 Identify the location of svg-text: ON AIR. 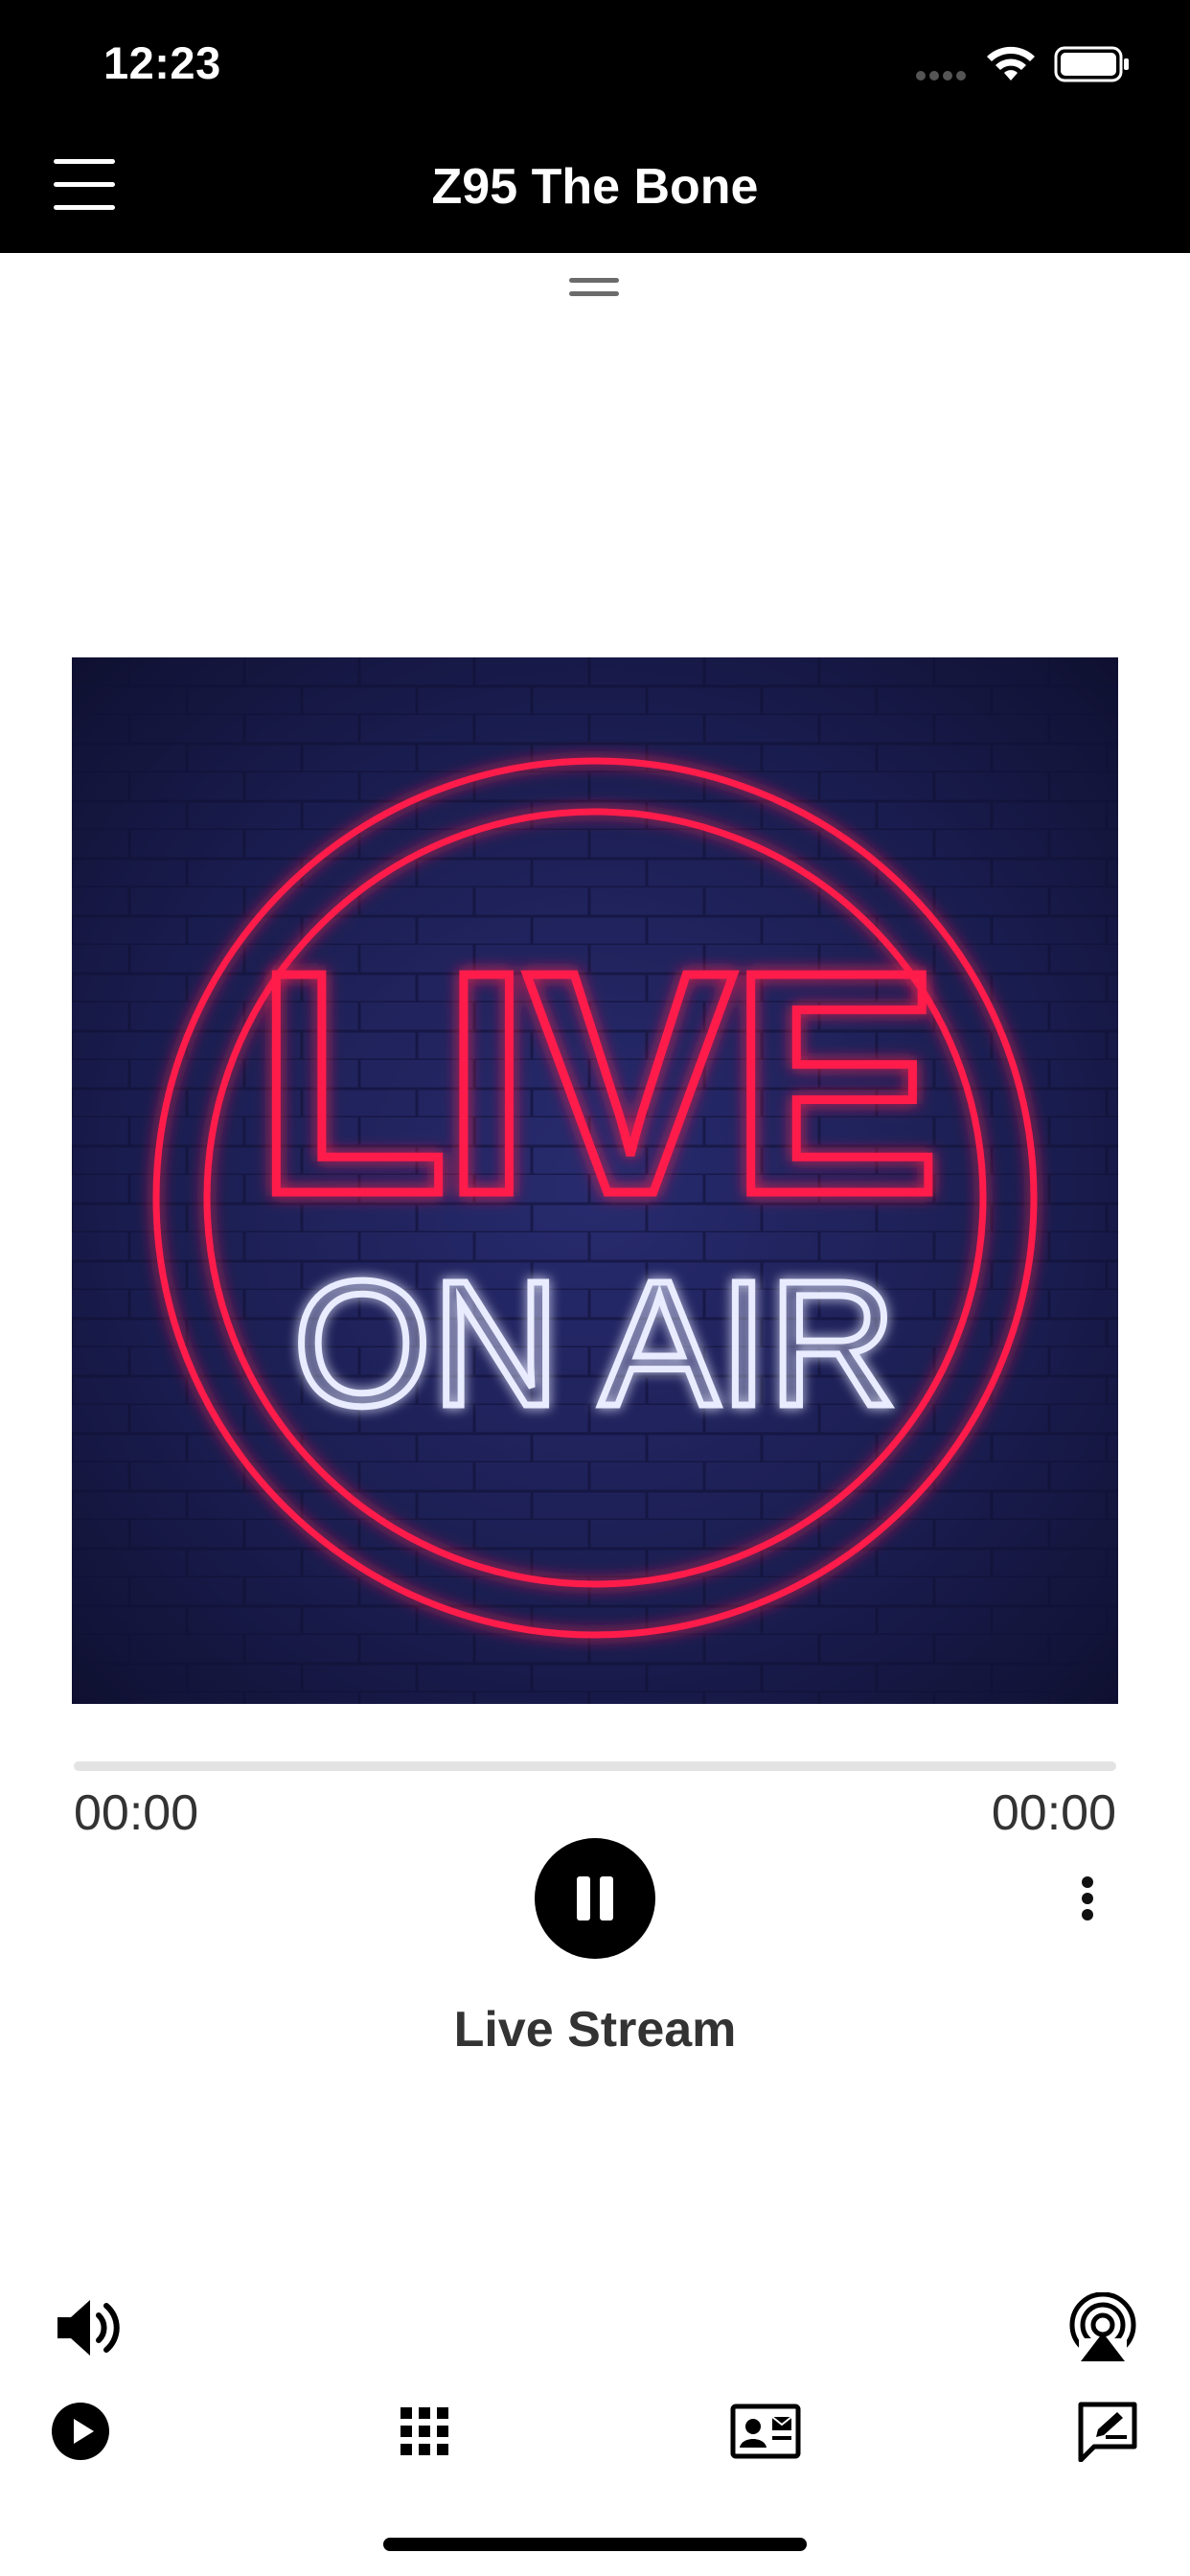
(595, 1344).